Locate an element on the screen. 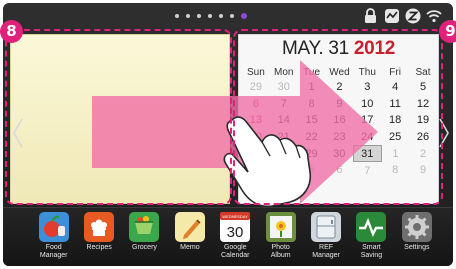 This screenshot has width=456, height=269. dock-app-ref-manager: REF Manager is located at coordinates (325, 236).